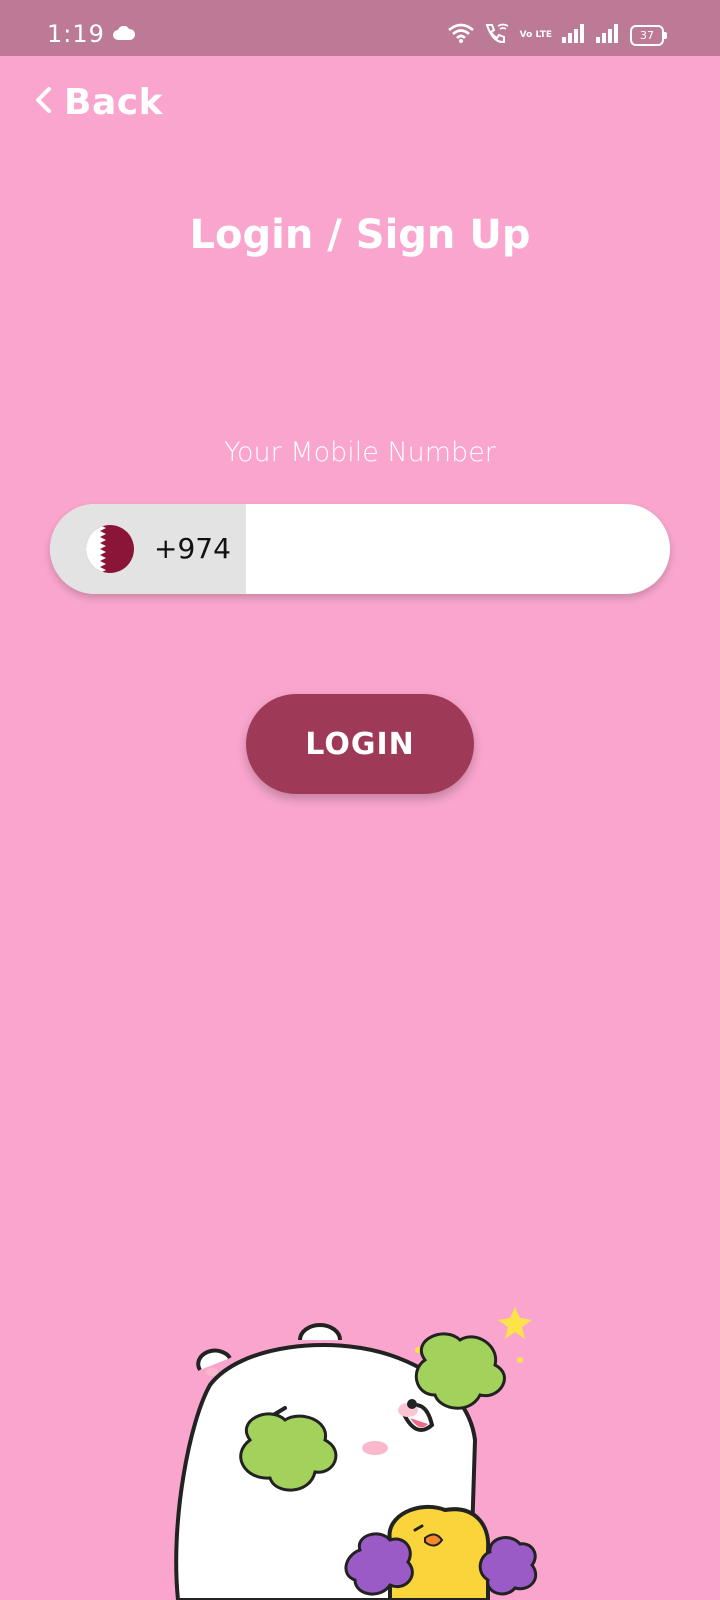  I want to click on mobile-number-input, so click(458, 549).